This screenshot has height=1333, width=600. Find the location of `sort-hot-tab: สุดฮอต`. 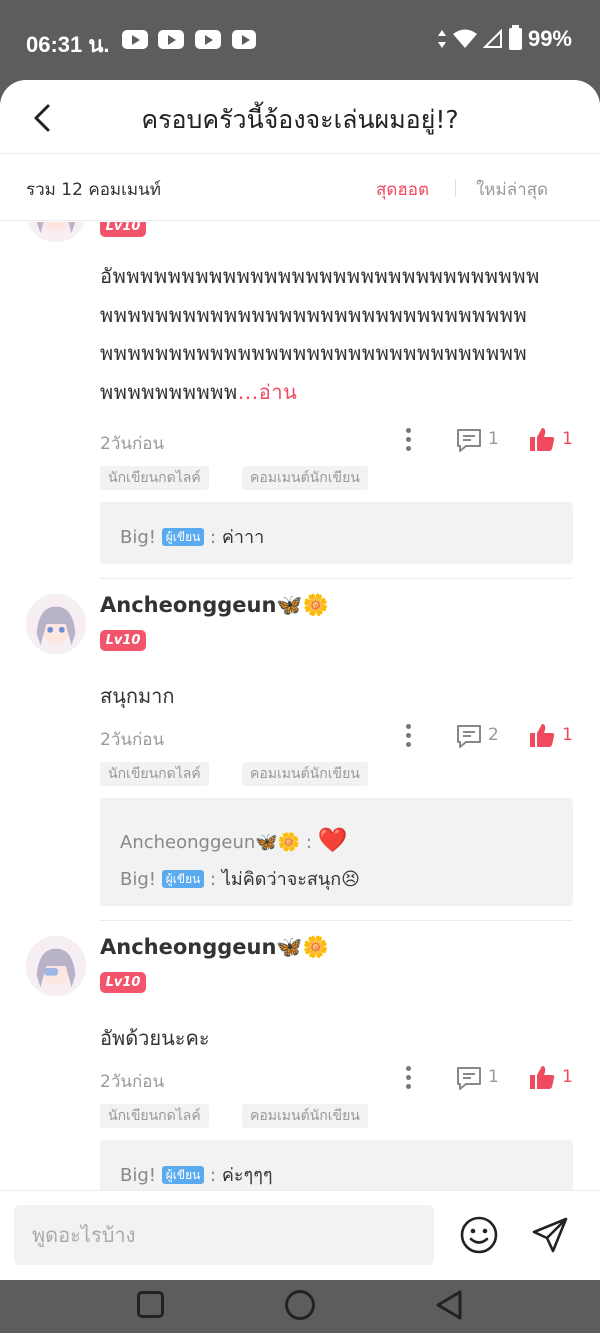

sort-hot-tab: สุดฮอต is located at coordinates (402, 189).